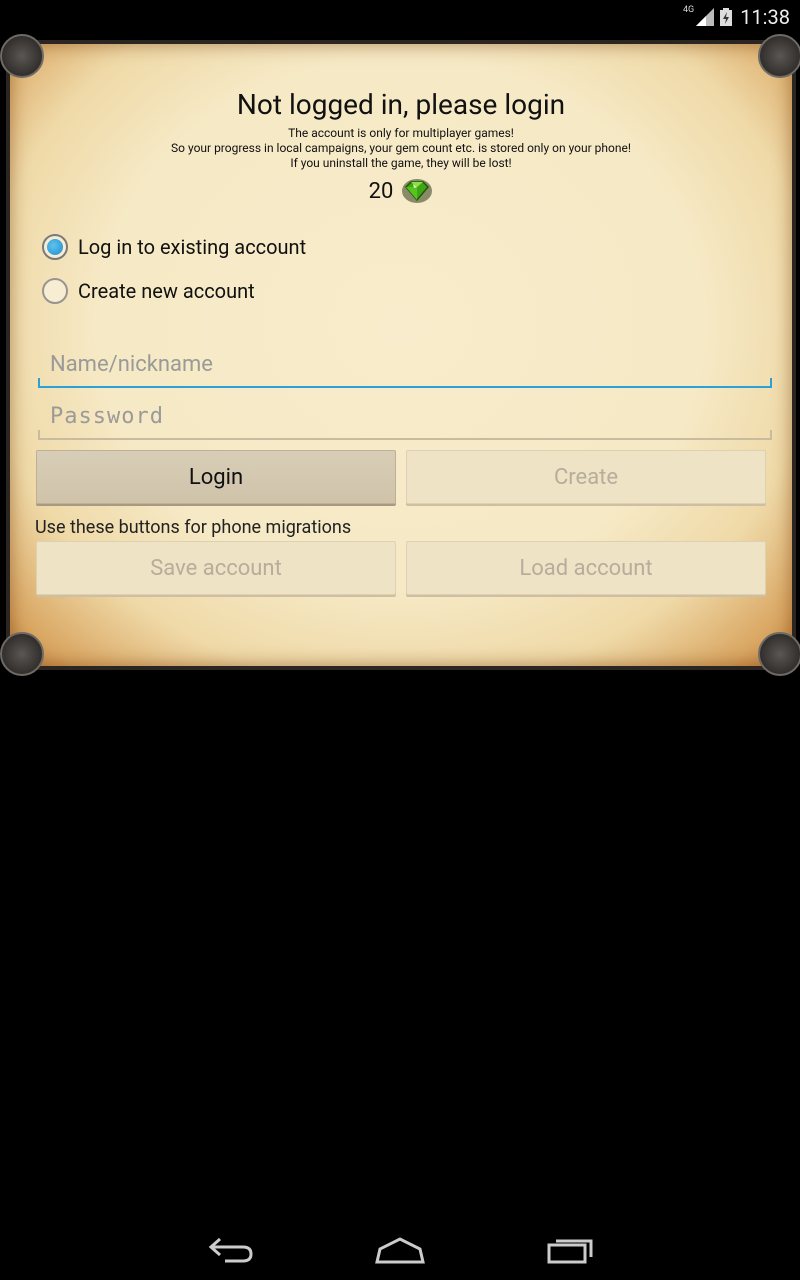 Image resolution: width=800 pixels, height=1280 pixels. What do you see at coordinates (726, 17) in the screenshot?
I see `battery-icon` at bounding box center [726, 17].